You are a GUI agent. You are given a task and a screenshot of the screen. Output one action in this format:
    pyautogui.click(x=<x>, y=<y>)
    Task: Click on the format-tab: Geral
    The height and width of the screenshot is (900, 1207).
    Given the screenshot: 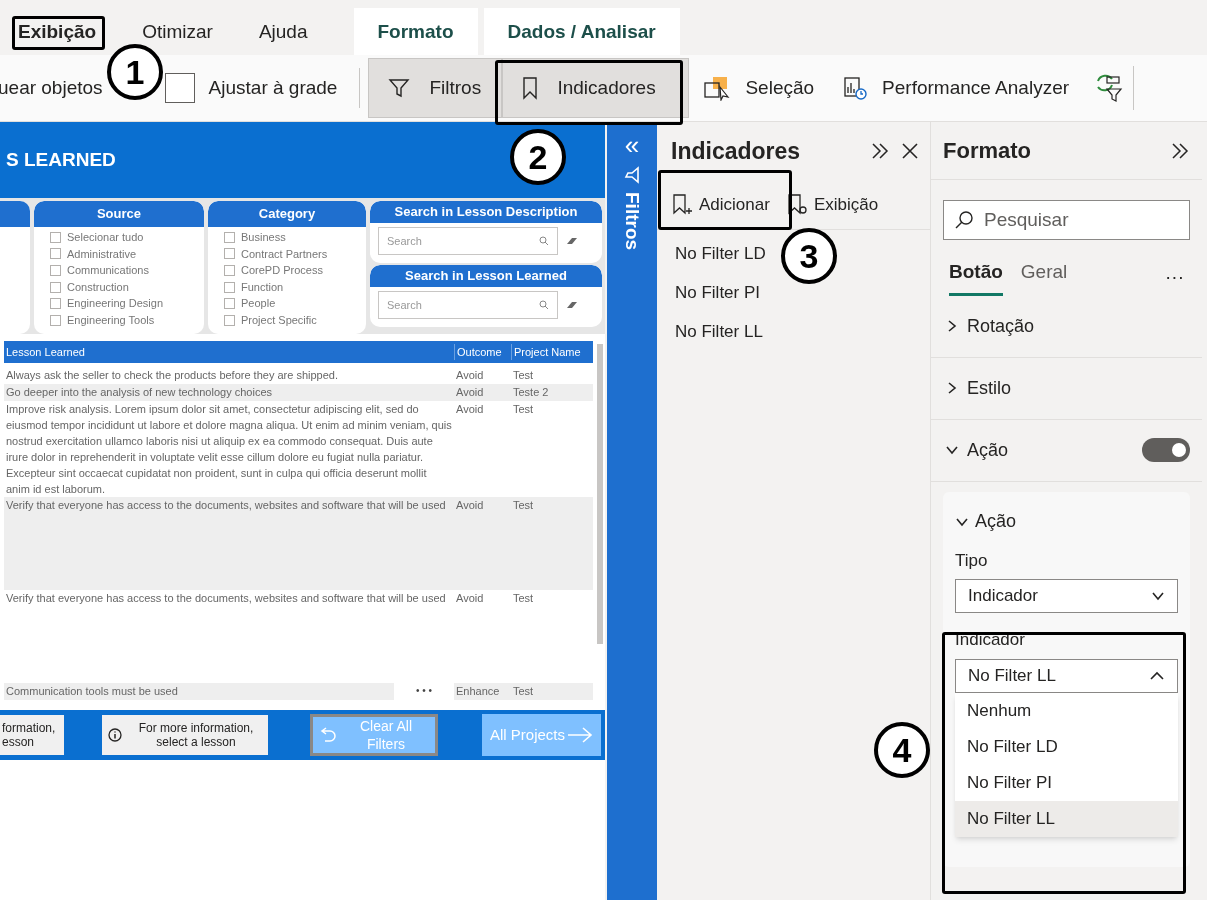 What is the action you would take?
    pyautogui.click(x=1044, y=277)
    